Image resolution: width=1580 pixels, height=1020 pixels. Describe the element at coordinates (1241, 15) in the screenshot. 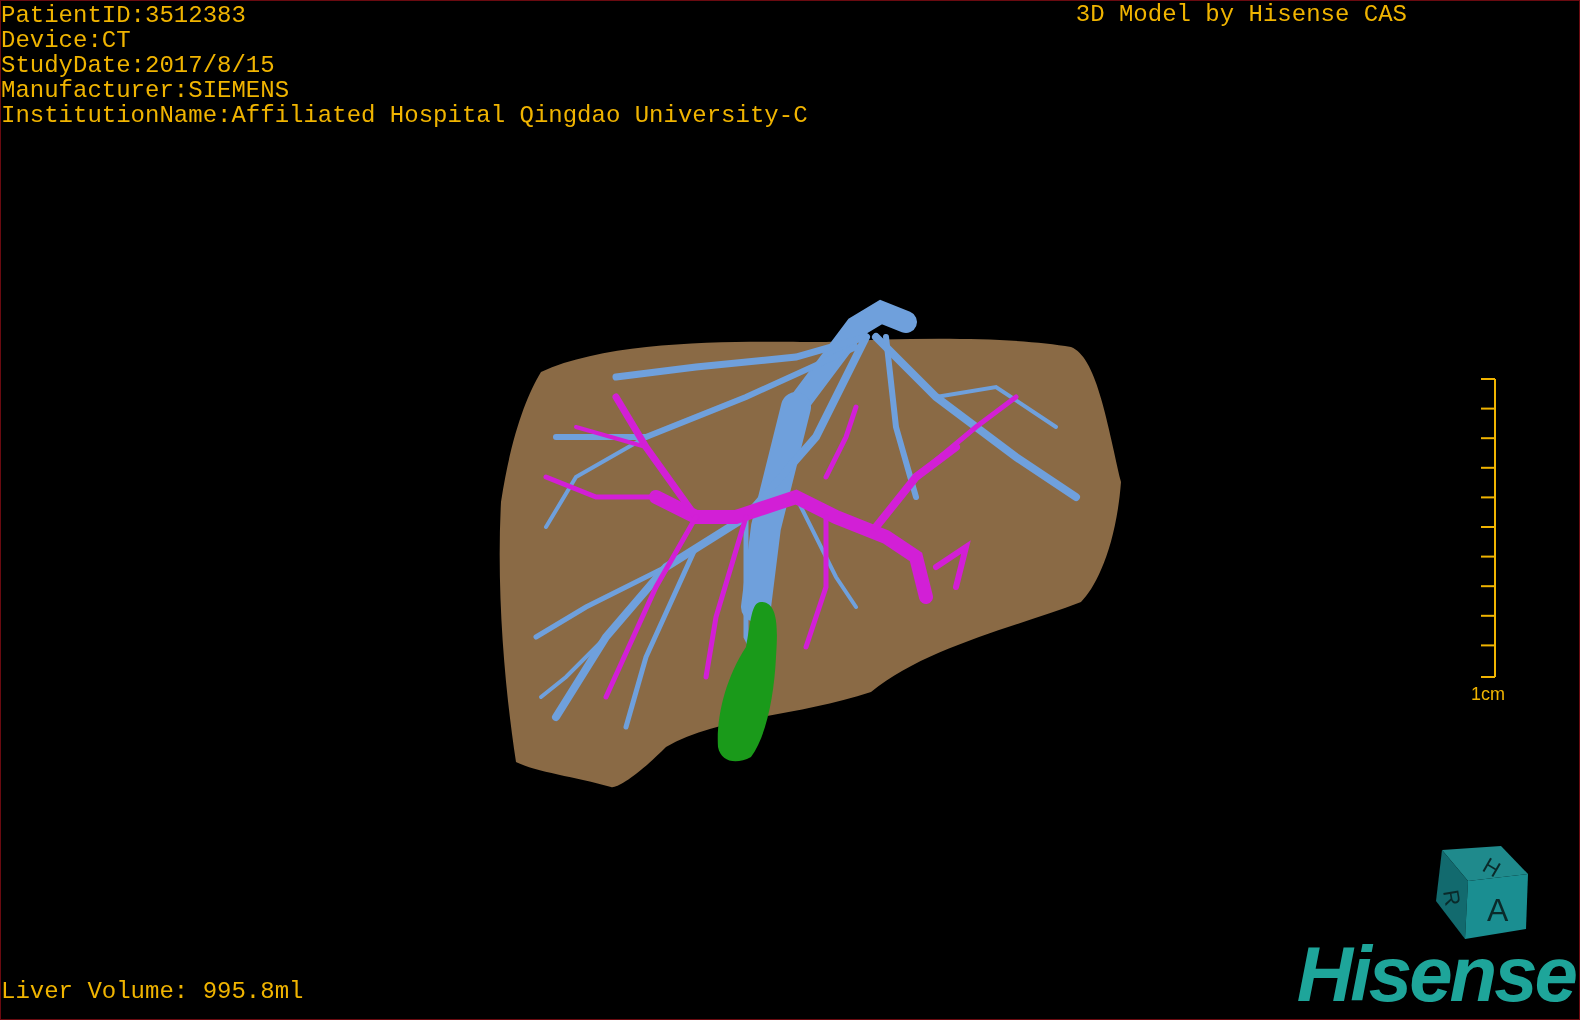

I see `model-title: 3D Model by Hisense CAS` at that location.